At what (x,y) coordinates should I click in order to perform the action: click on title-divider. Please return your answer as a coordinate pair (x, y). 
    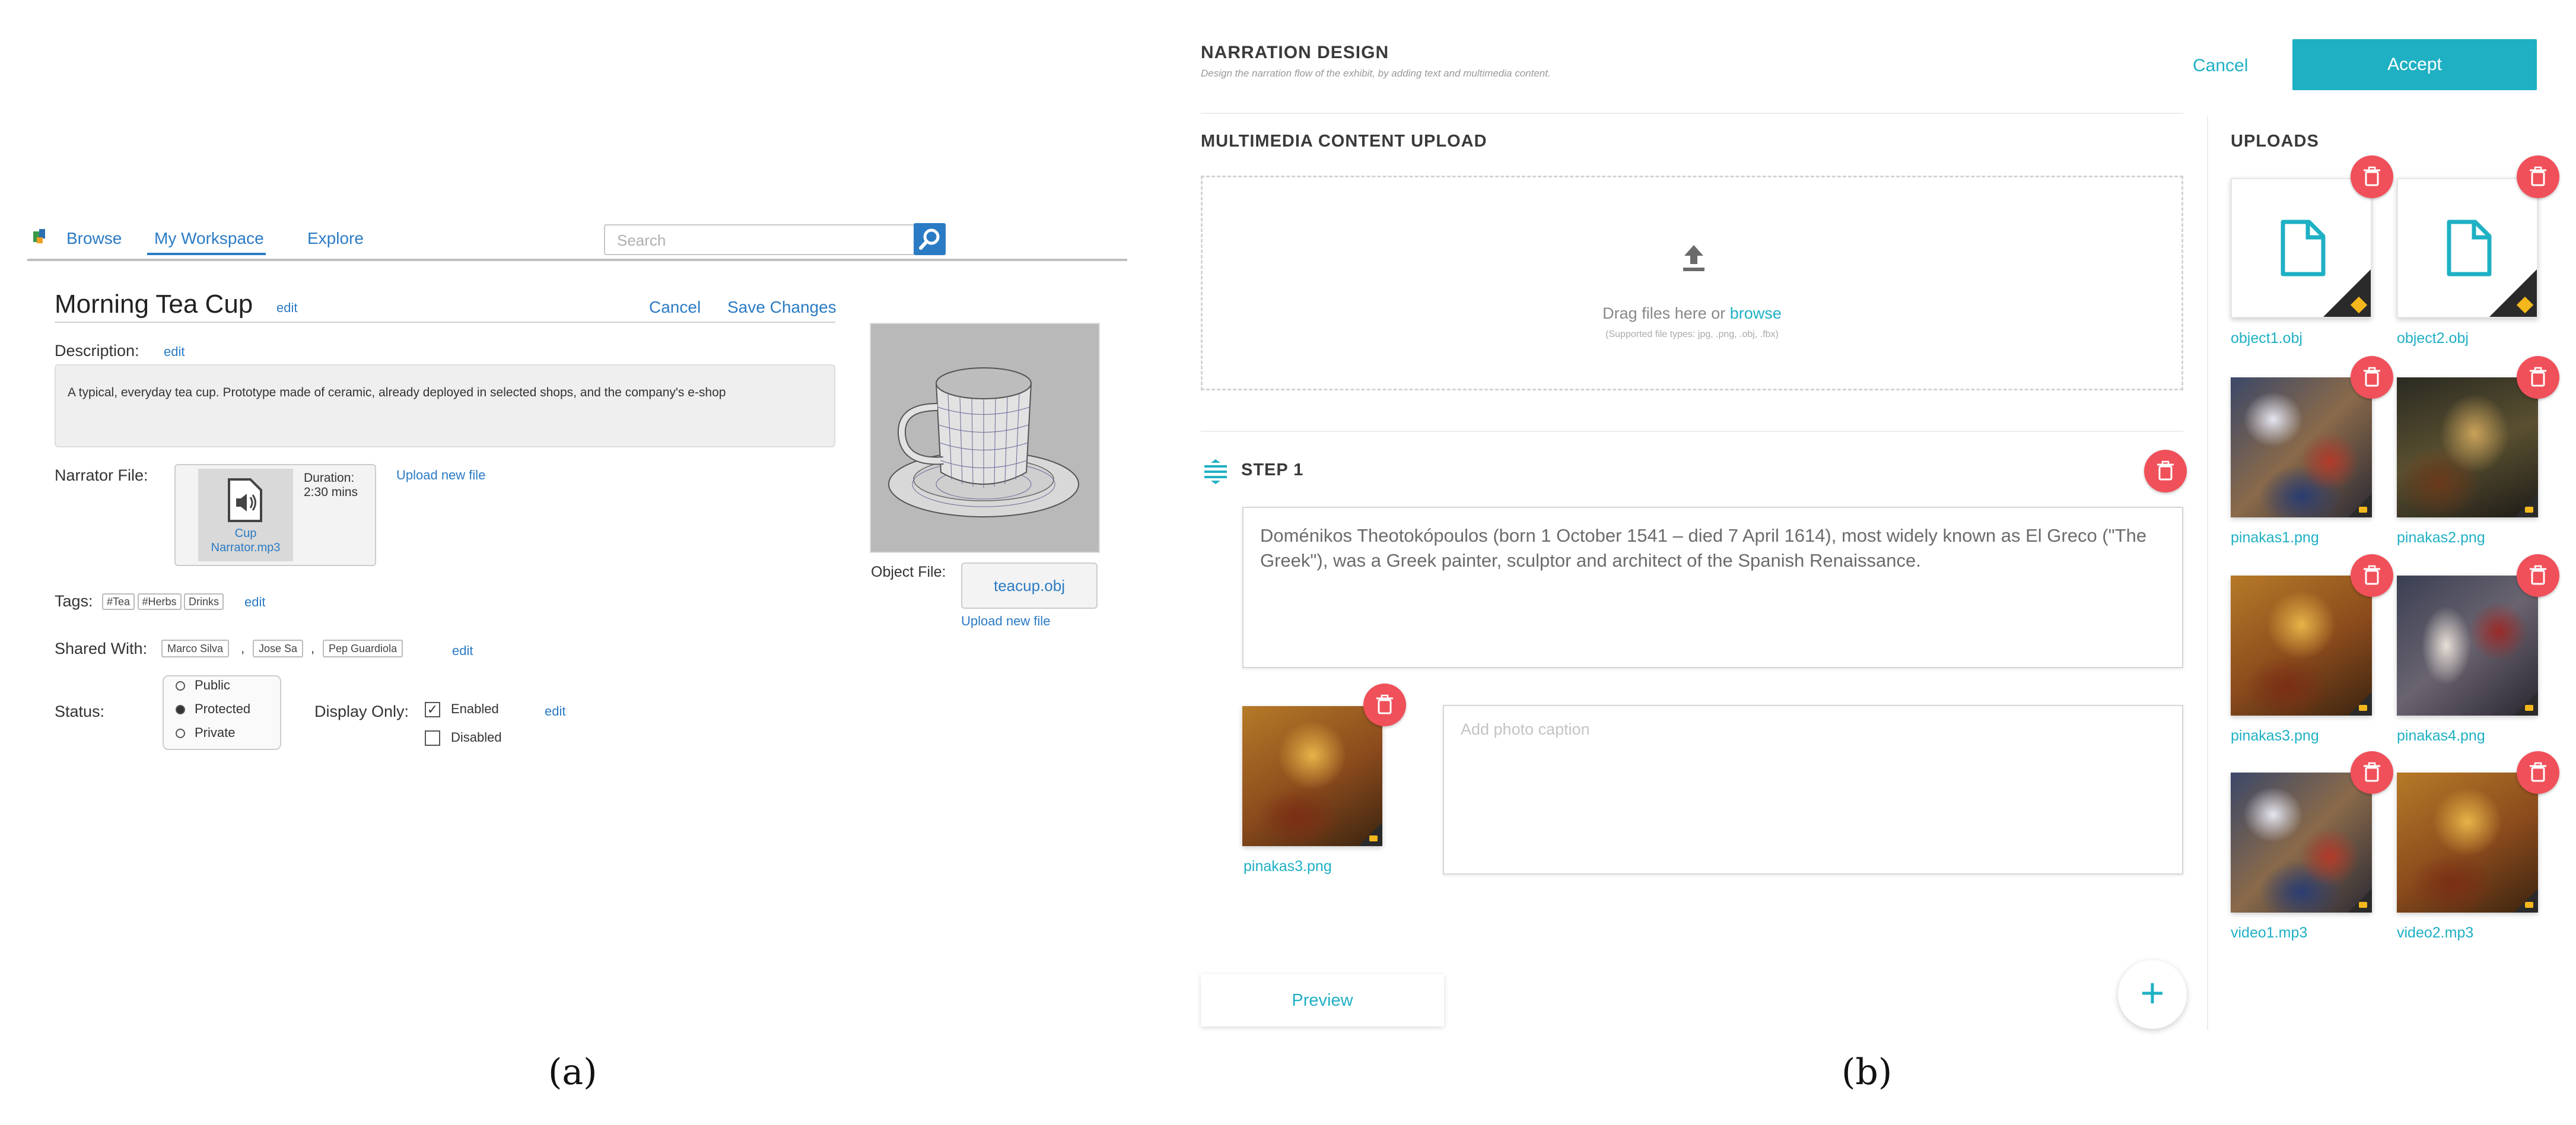
    Looking at the image, I should click on (445, 322).